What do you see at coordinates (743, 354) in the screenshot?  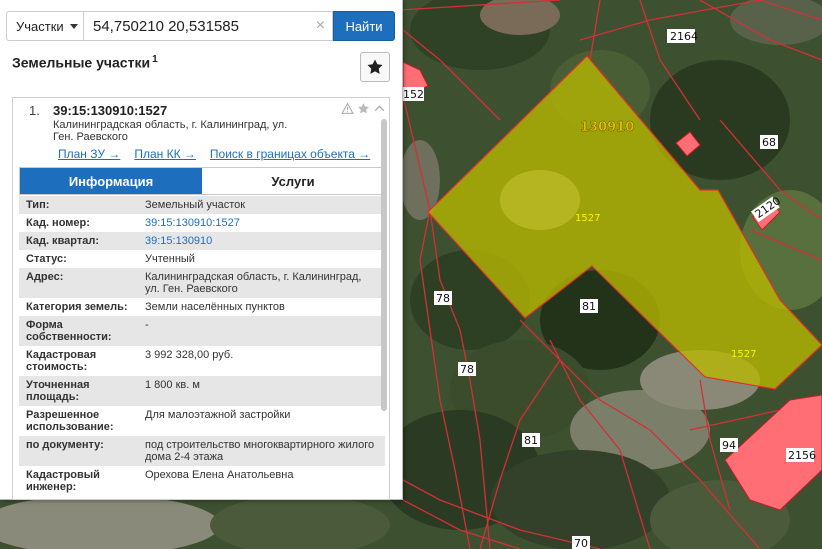 I see `parcel-label-1527-bottom: 1527` at bounding box center [743, 354].